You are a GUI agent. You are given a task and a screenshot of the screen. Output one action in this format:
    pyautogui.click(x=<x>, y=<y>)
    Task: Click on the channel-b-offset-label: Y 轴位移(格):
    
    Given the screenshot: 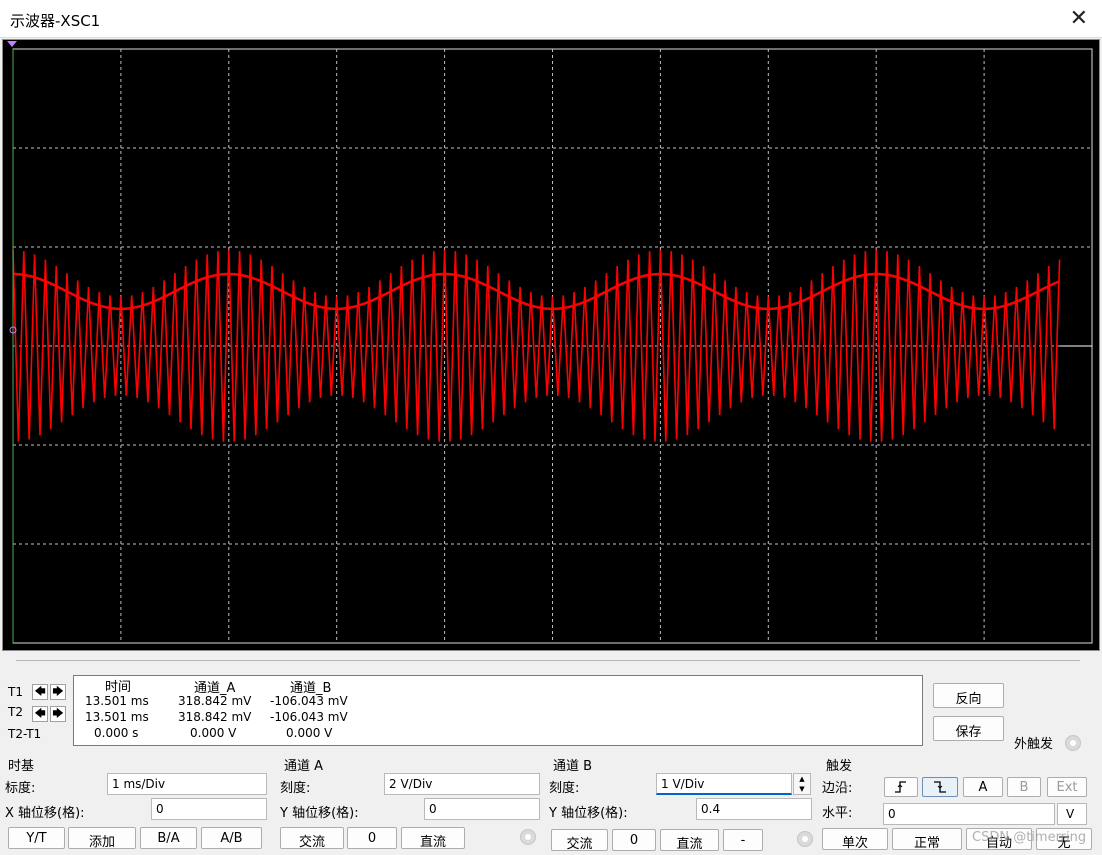 What is the action you would take?
    pyautogui.click(x=588, y=813)
    